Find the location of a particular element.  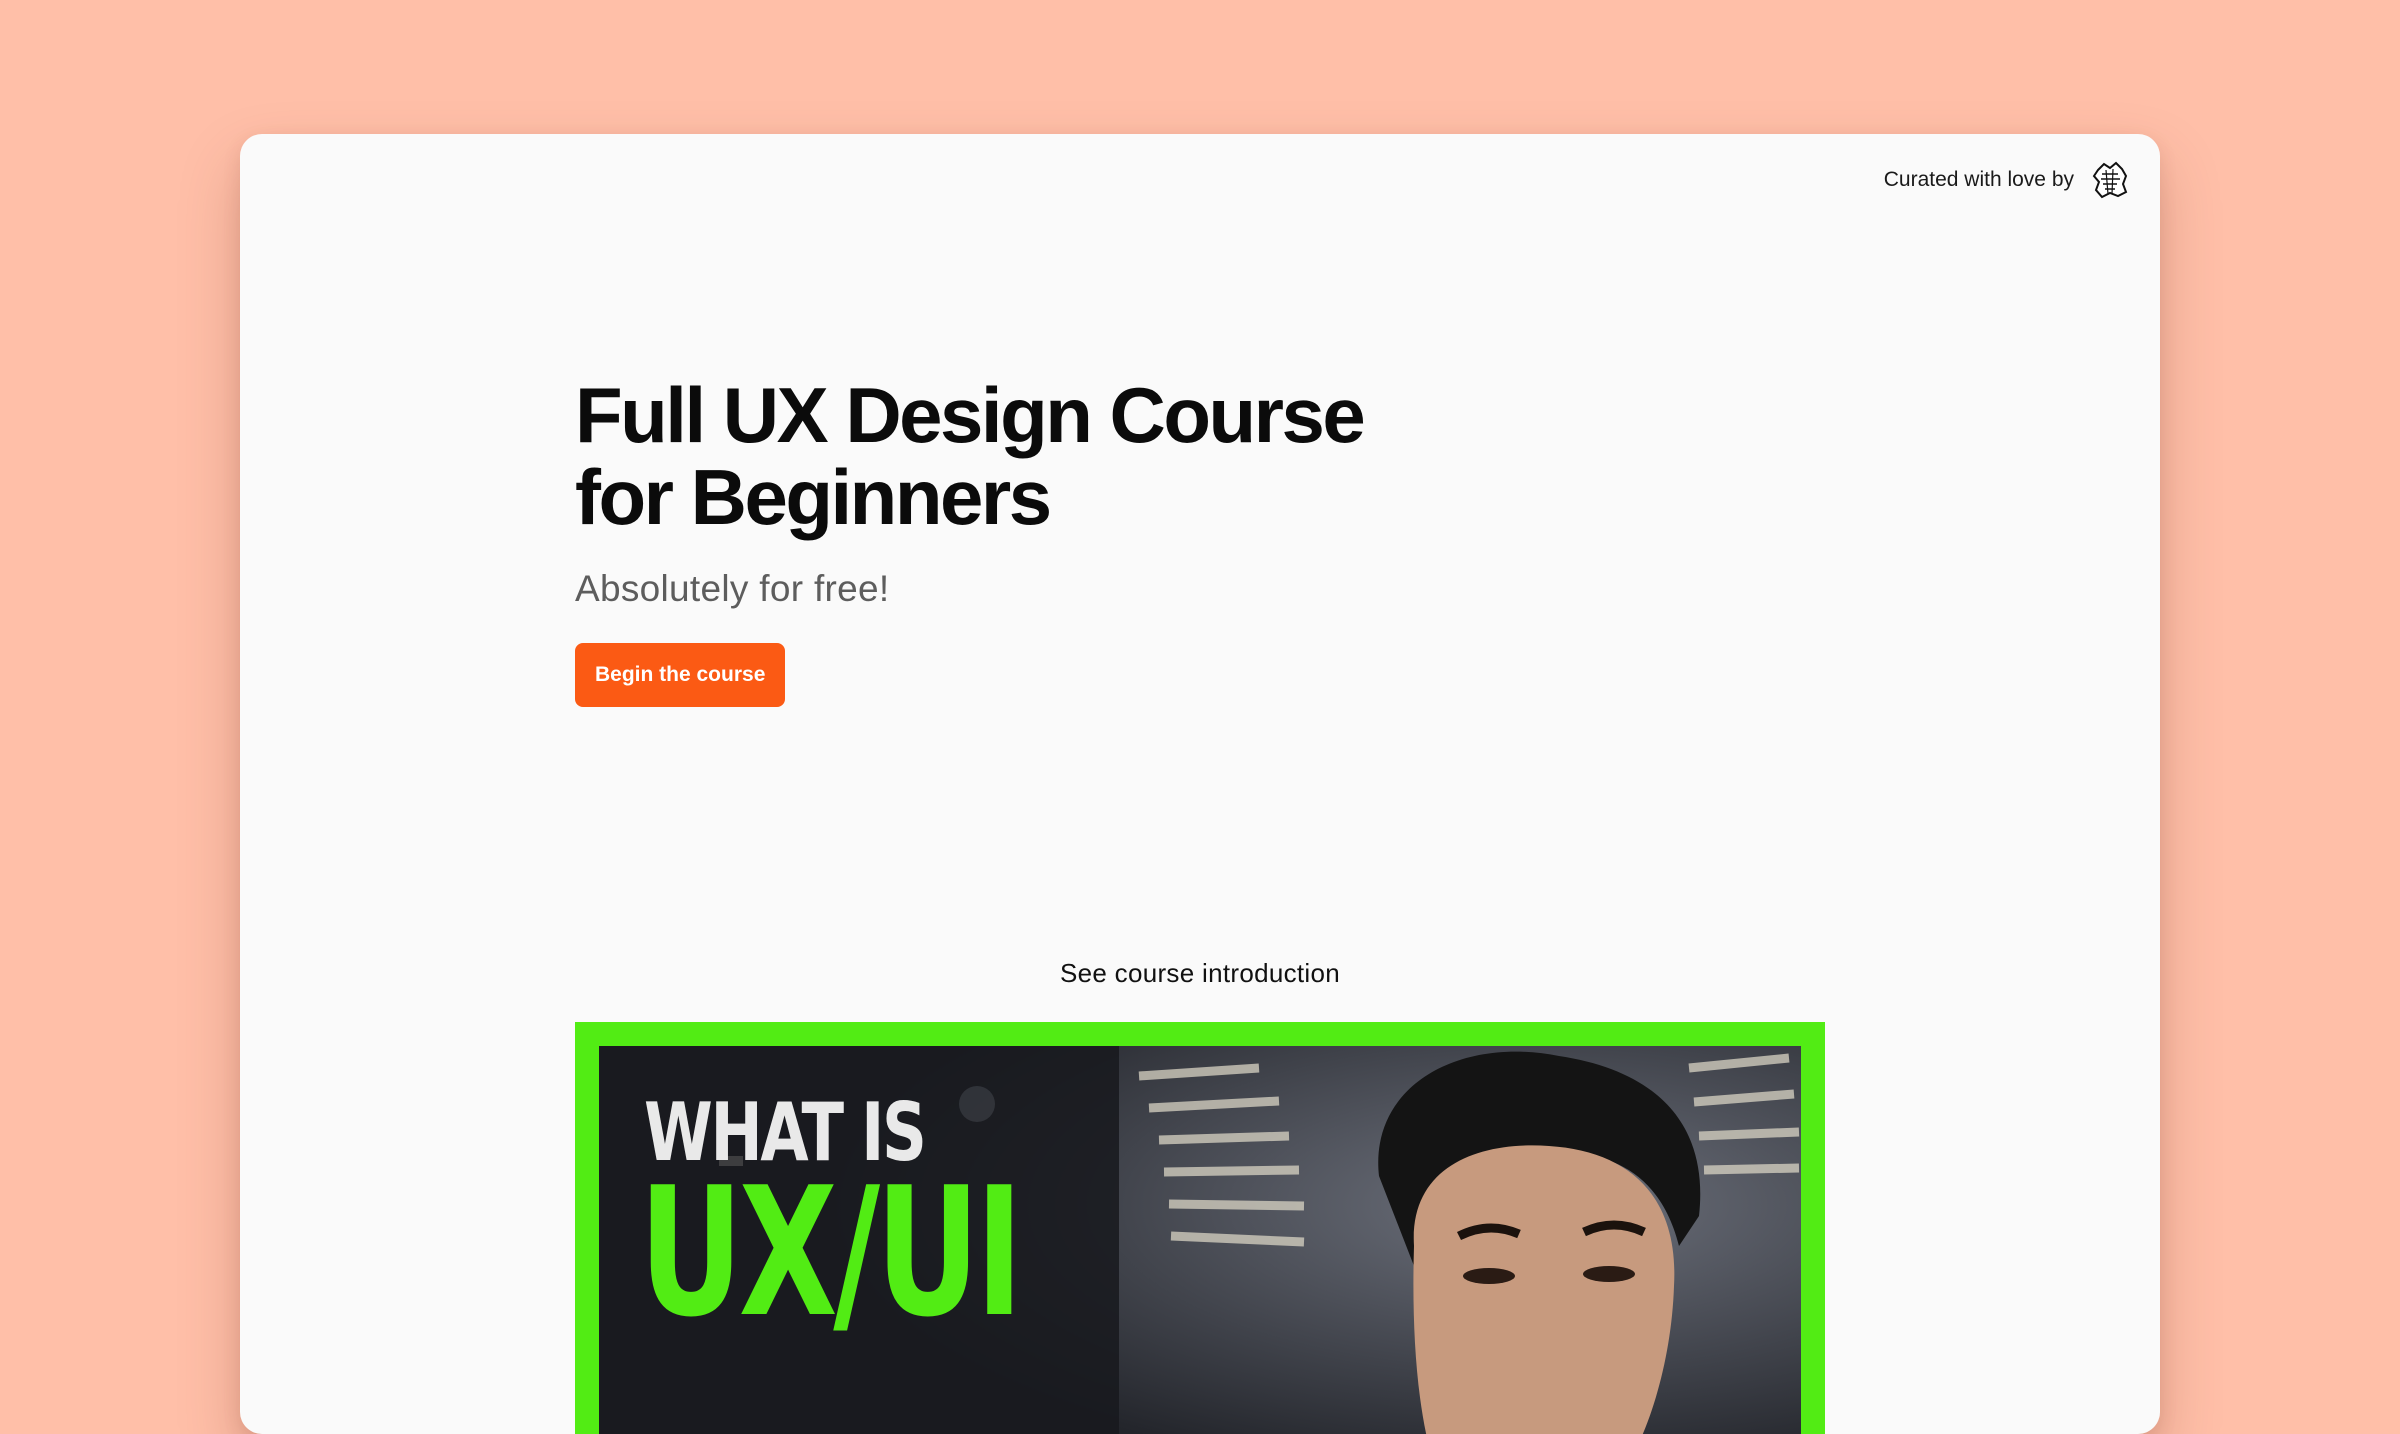

curated-by: Curated with love by is located at coordinates (2007, 180).